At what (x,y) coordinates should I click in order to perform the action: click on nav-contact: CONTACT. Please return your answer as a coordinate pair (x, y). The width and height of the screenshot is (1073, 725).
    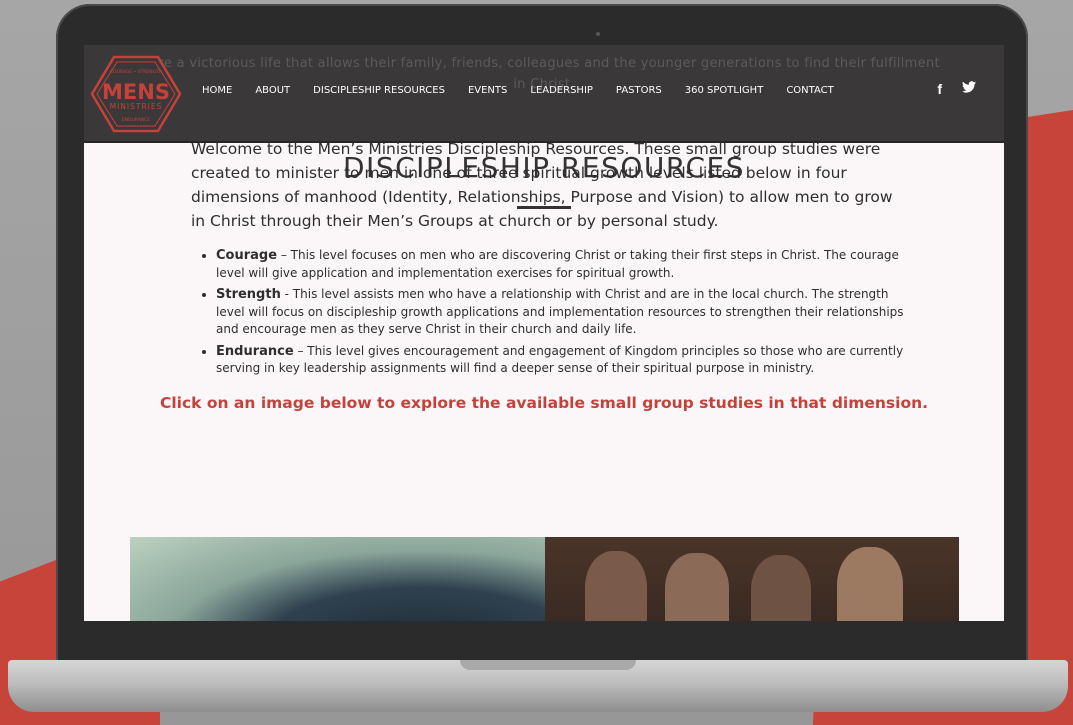
    Looking at the image, I should click on (809, 90).